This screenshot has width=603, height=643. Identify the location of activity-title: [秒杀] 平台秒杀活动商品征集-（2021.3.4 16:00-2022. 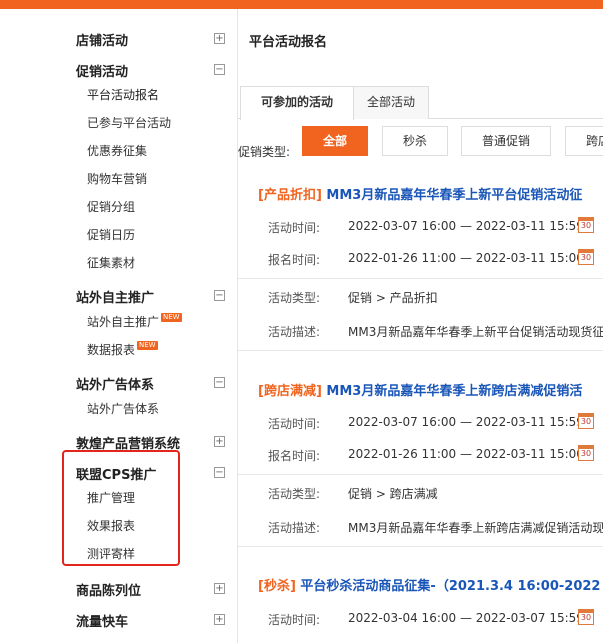
(429, 584).